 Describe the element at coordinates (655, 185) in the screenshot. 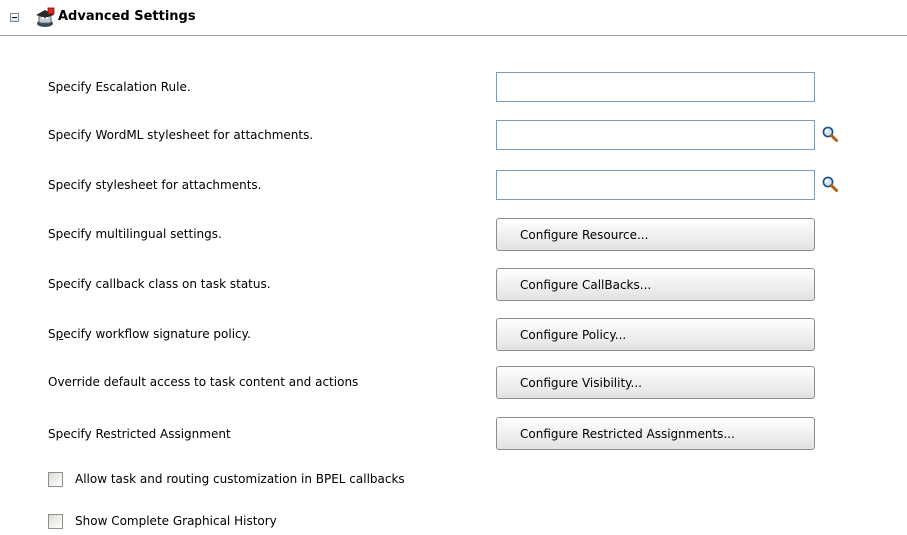

I see `attachment-stylesheet-field` at that location.